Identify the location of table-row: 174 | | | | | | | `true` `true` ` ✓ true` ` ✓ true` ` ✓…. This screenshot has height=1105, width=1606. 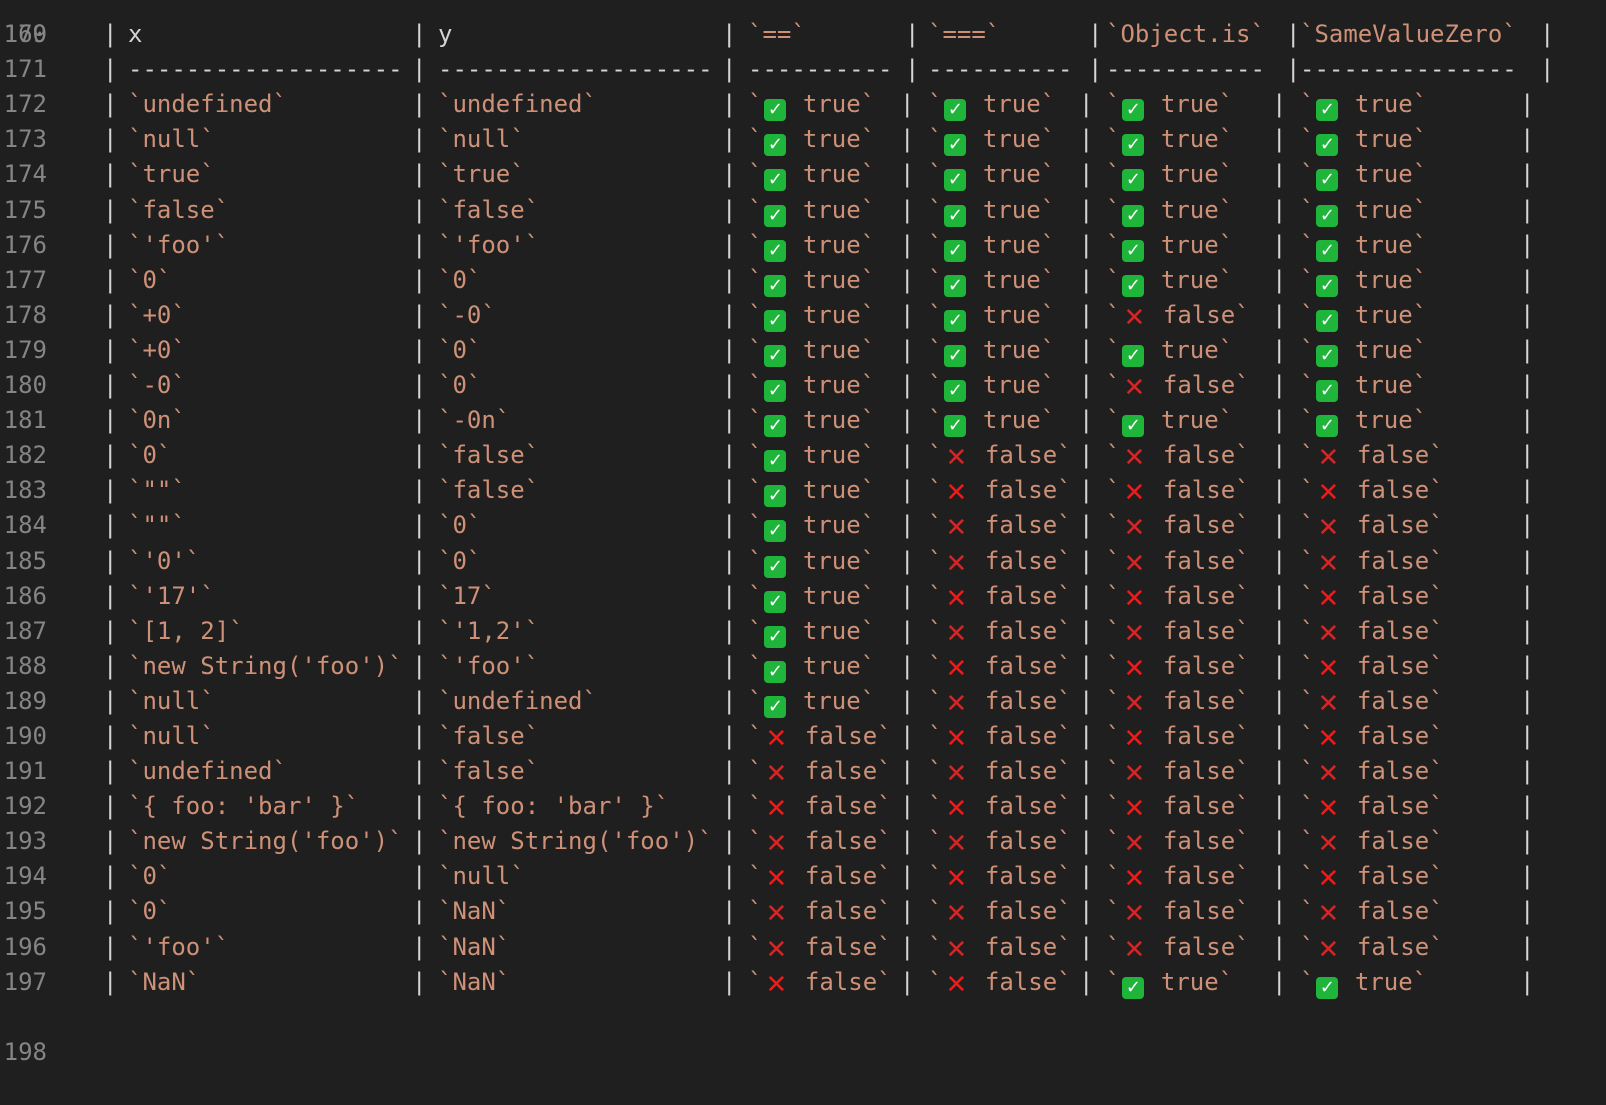
(803, 174).